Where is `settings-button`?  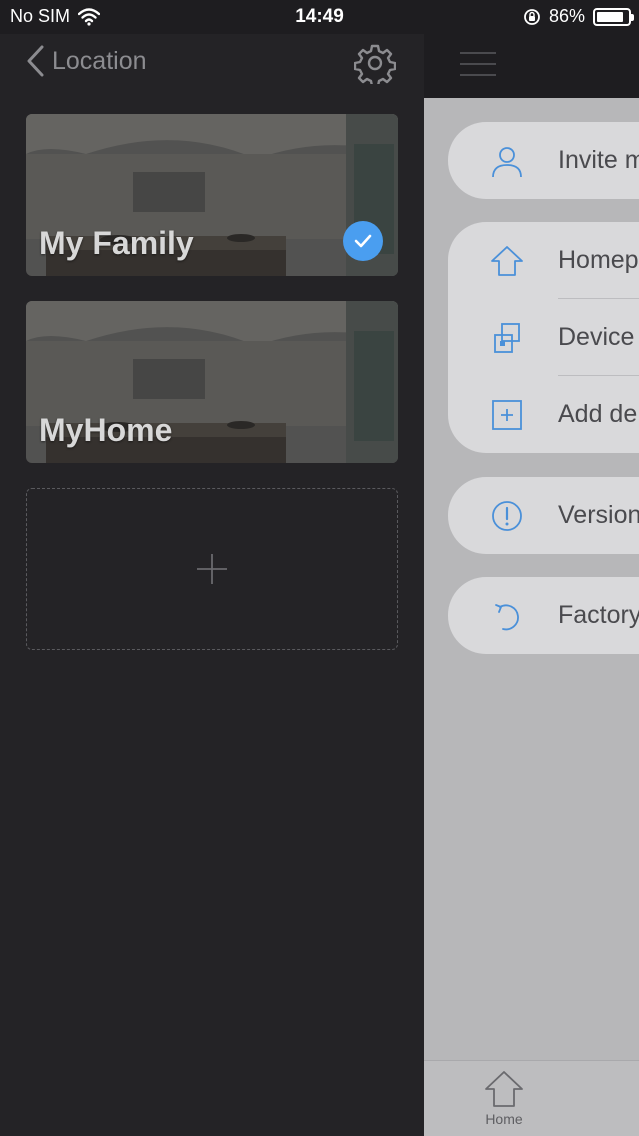 settings-button is located at coordinates (375, 65).